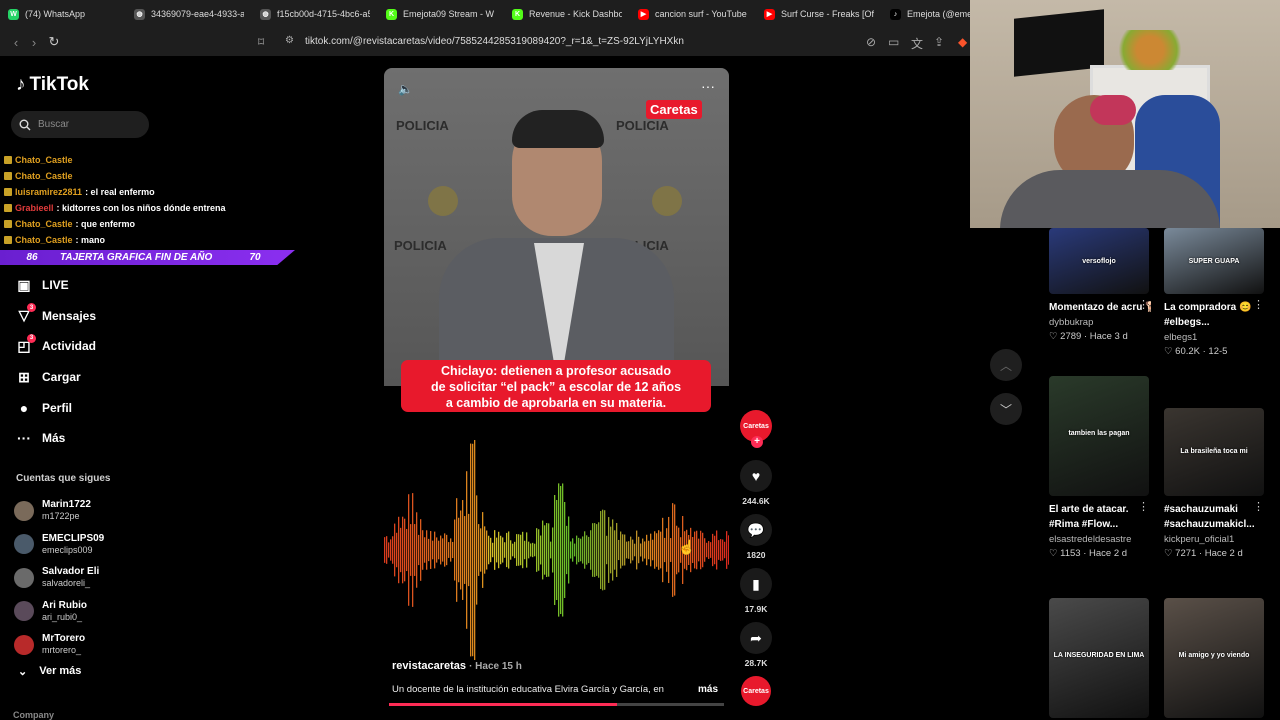 The width and height of the screenshot is (1280, 720). What do you see at coordinates (441, 14) in the screenshot?
I see `browser-tab: K Emejota09 Stream - W` at bounding box center [441, 14].